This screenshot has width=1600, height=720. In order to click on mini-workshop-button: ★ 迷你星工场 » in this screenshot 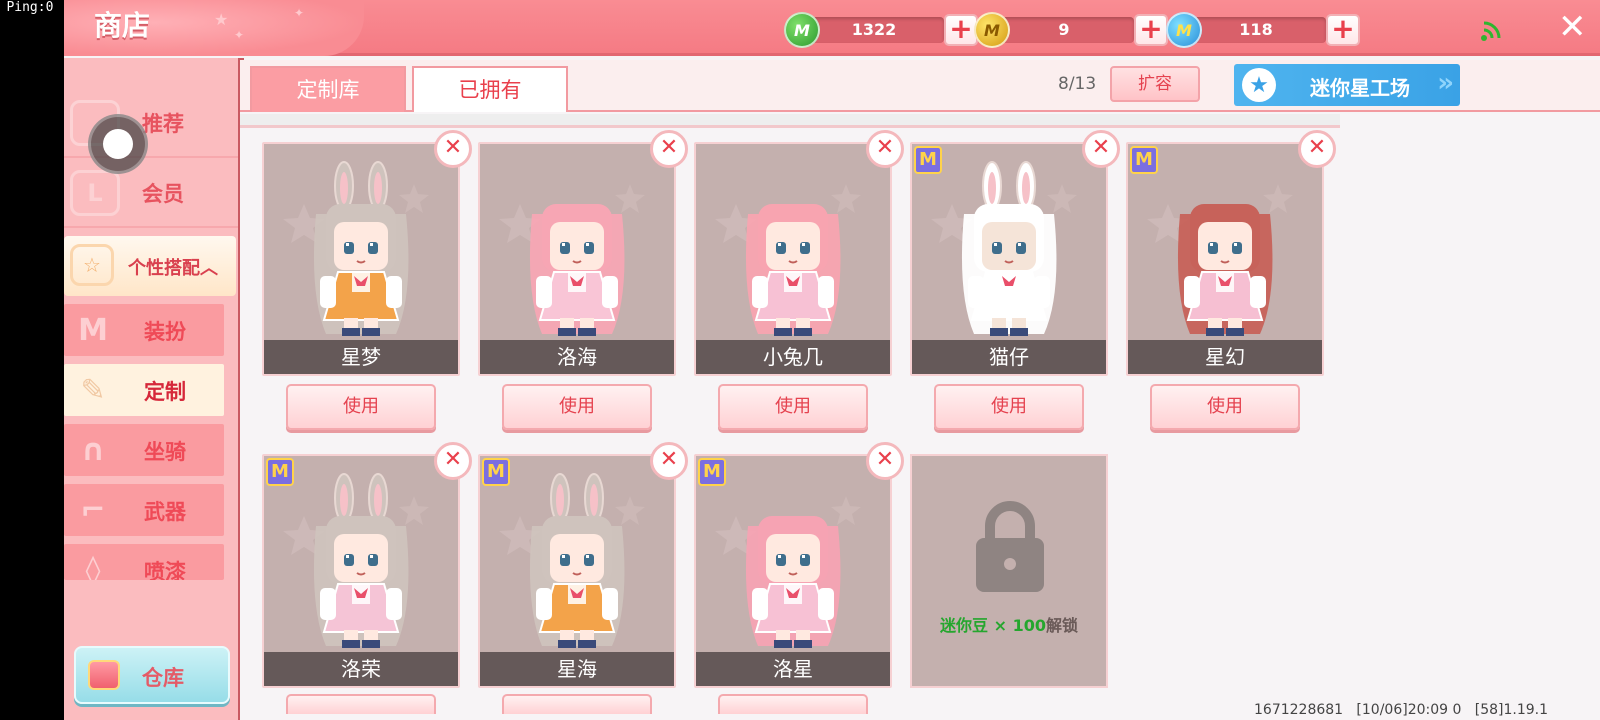, I will do `click(1347, 85)`.